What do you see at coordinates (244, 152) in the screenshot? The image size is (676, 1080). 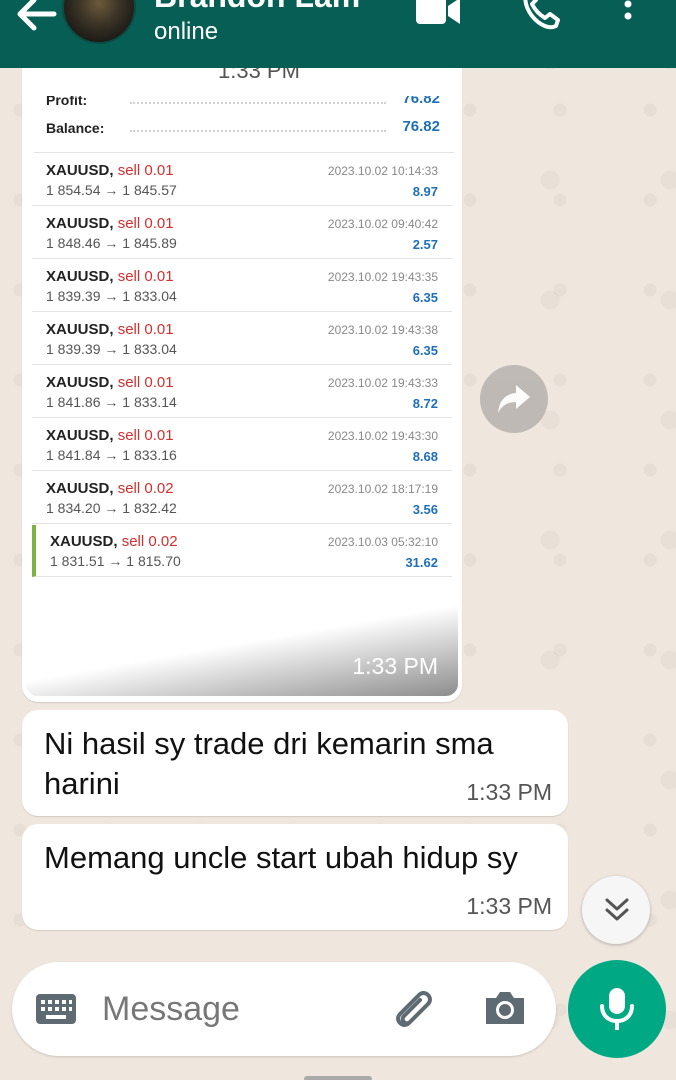 I see `divider` at bounding box center [244, 152].